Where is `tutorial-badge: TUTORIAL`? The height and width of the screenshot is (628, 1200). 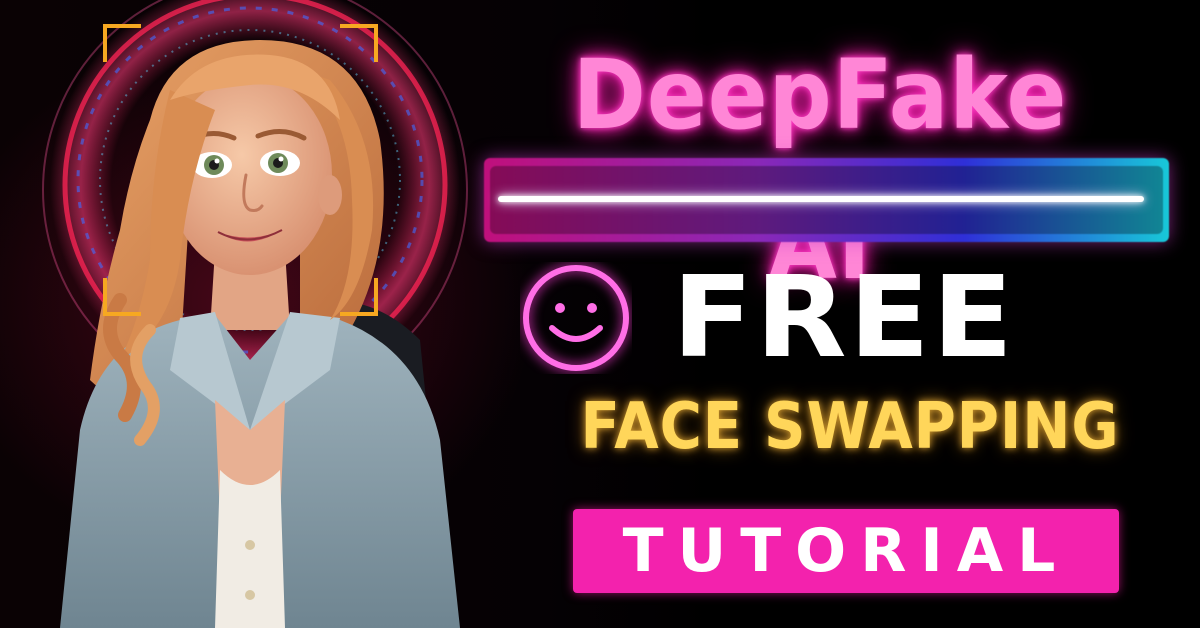 tutorial-badge: TUTORIAL is located at coordinates (846, 551).